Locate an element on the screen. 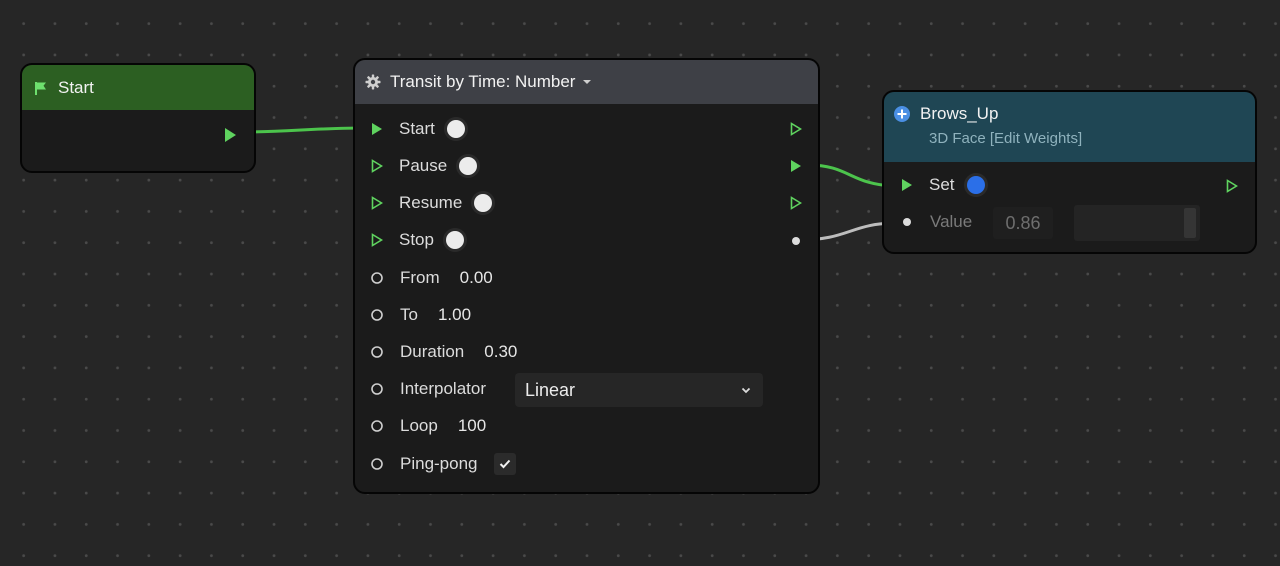 Image resolution: width=1280 pixels, height=566 pixels. value-row: Value is located at coordinates (937, 222).